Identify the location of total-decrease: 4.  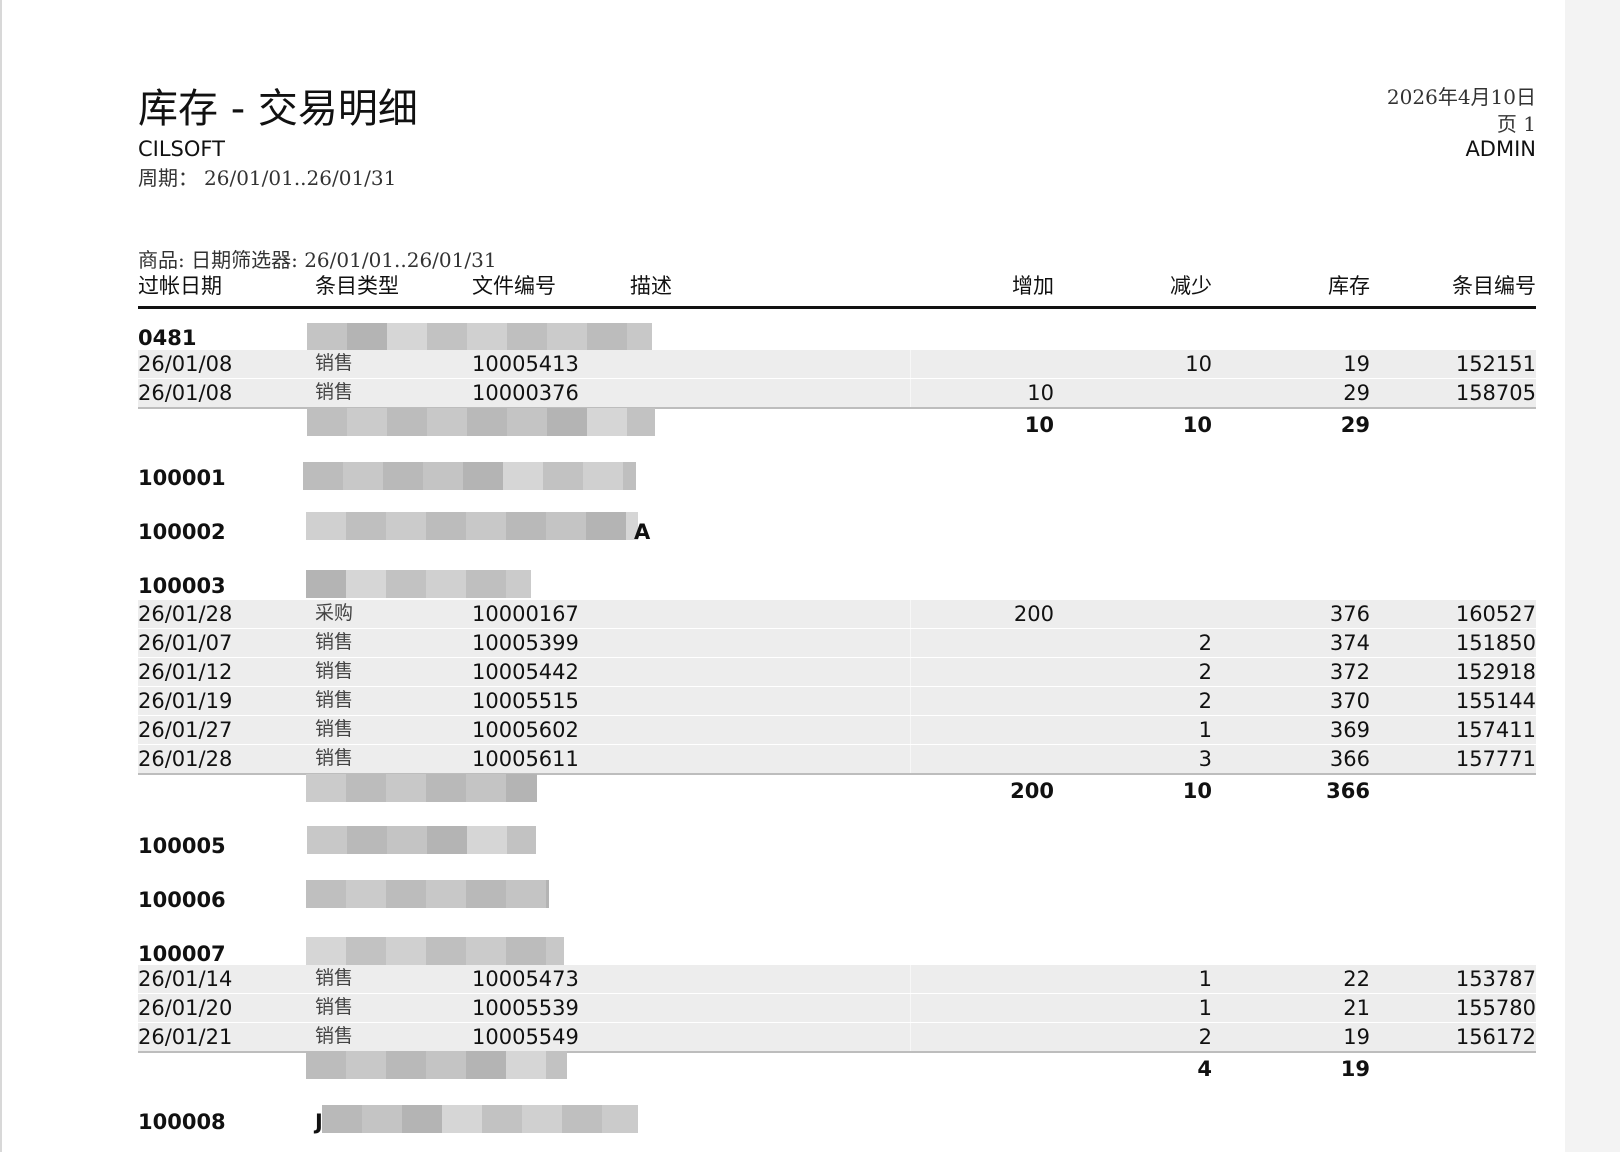
(1204, 1069).